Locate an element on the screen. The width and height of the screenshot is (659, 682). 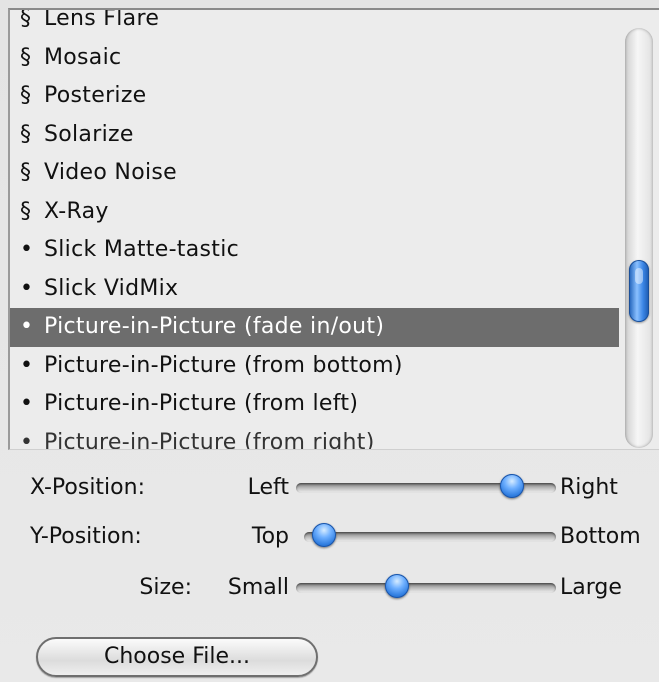
size-slider is located at coordinates (426, 586).